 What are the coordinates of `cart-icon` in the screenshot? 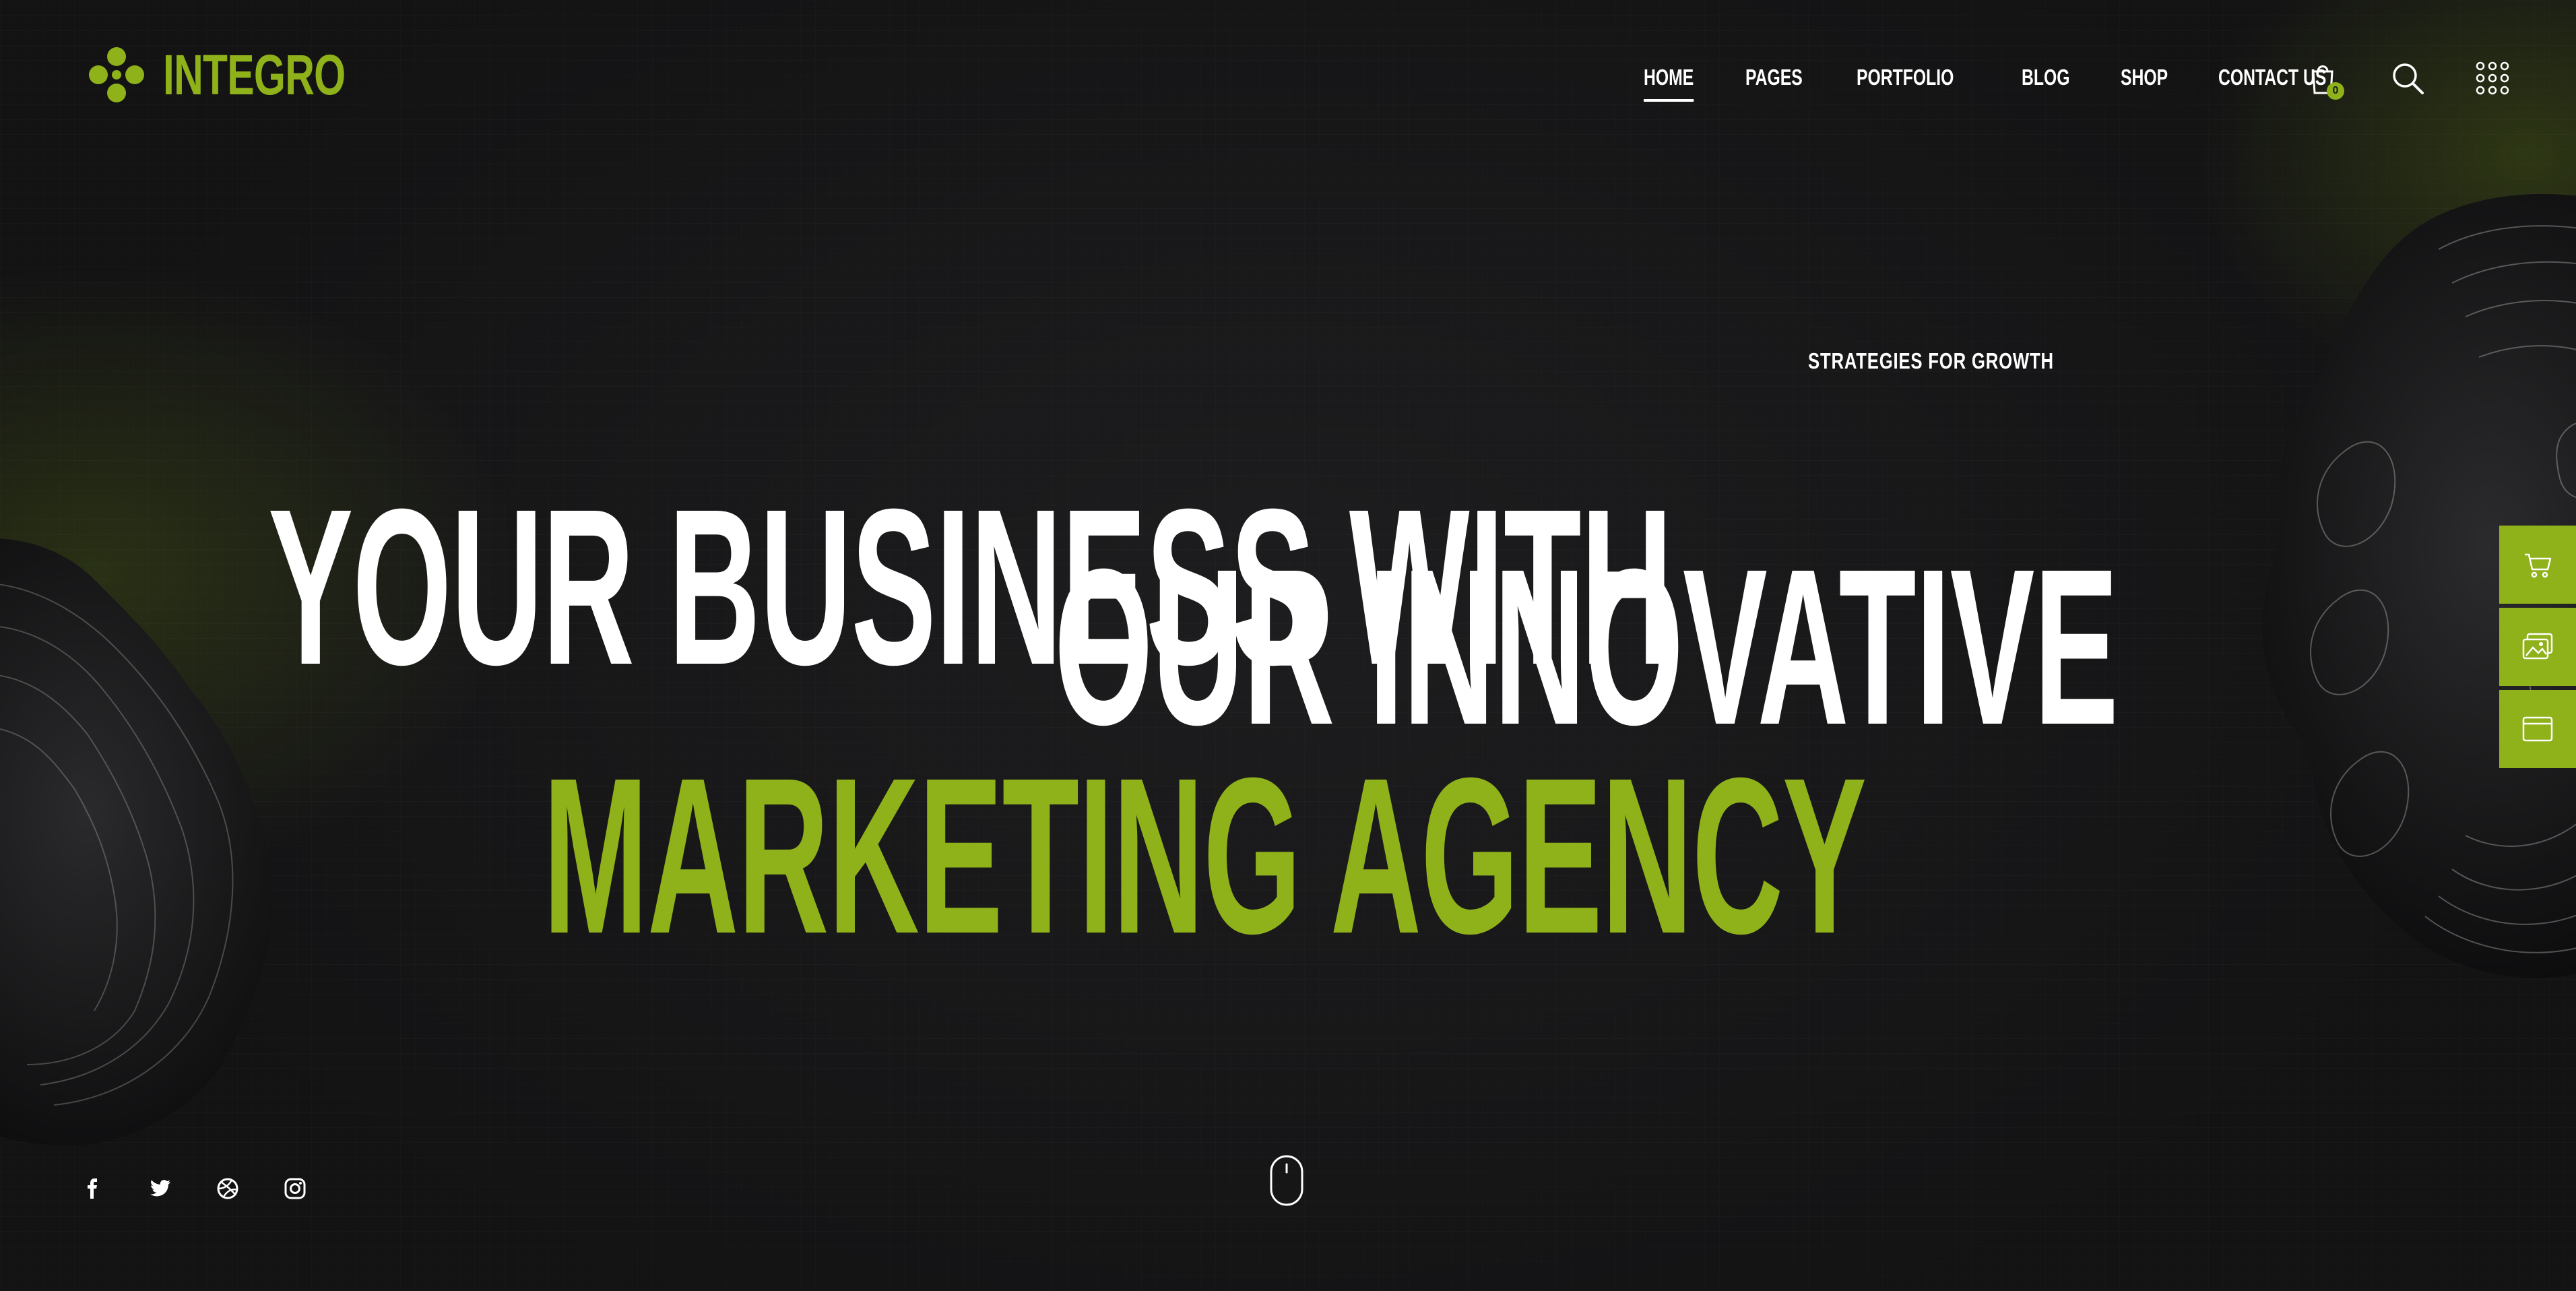 It's located at (2538, 565).